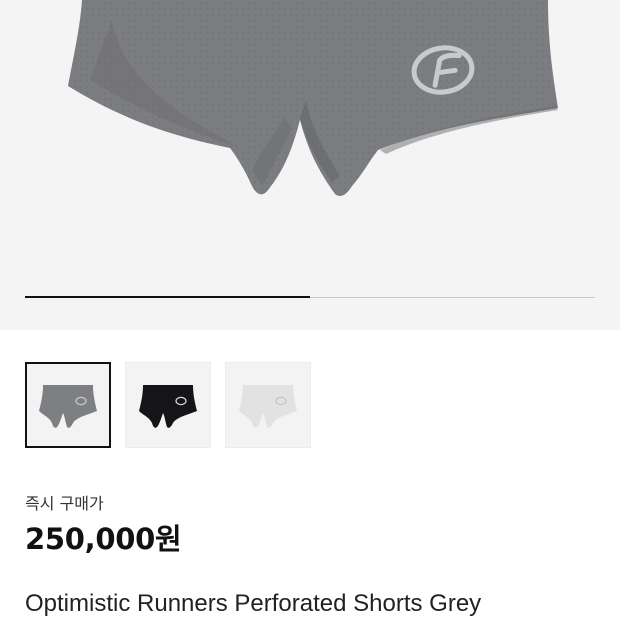 This screenshot has height=620, width=620. I want to click on instant-buy-price-label: 즉시 구매가, so click(64, 503).